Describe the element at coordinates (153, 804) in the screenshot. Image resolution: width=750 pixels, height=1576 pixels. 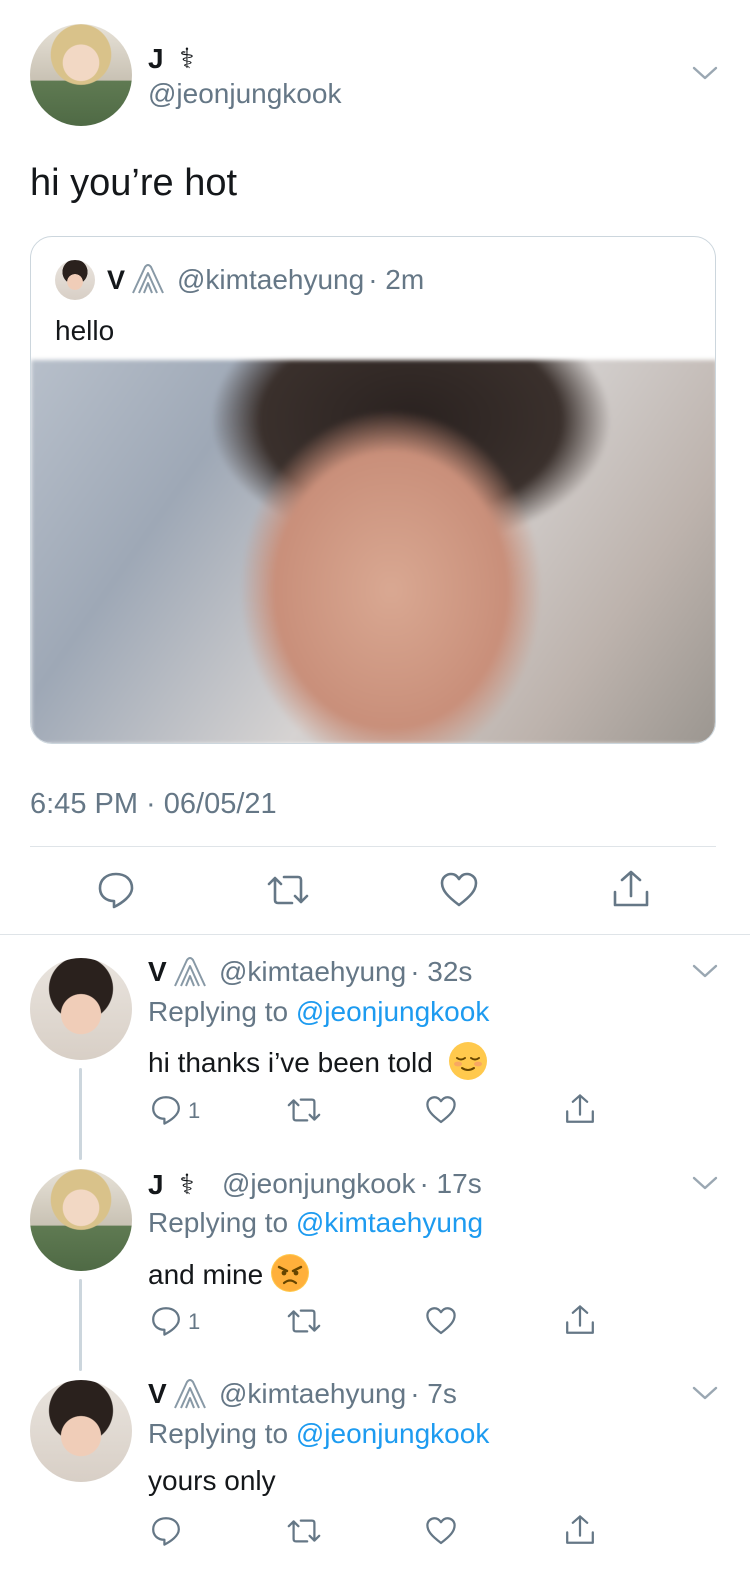
I see `main-tweet-timestamp: 6:45 PM · 06/05/21` at that location.